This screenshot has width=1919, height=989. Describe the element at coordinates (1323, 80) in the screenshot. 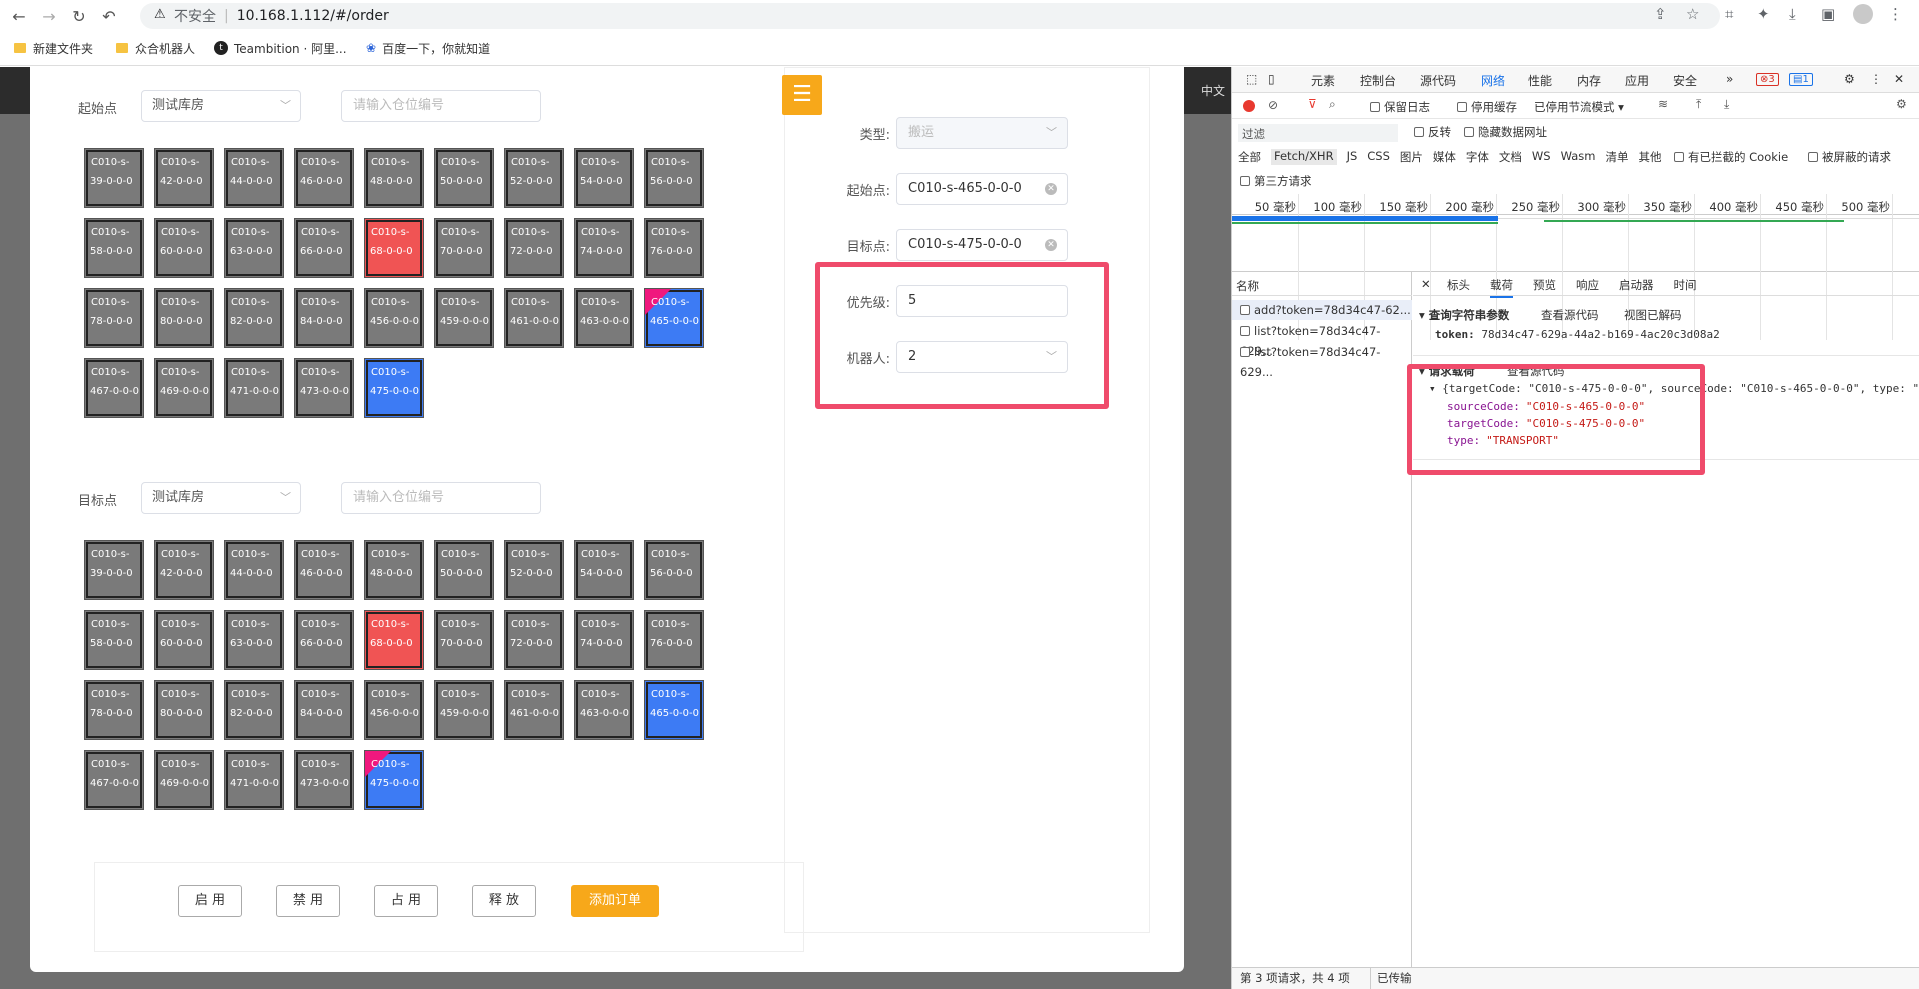

I see `tab-elements: 元素` at that location.